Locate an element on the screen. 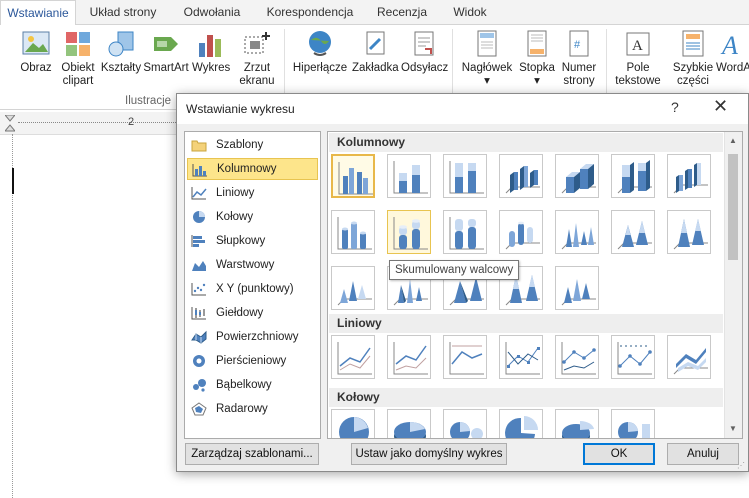  picture-button: Obraz is located at coordinates (36, 52).